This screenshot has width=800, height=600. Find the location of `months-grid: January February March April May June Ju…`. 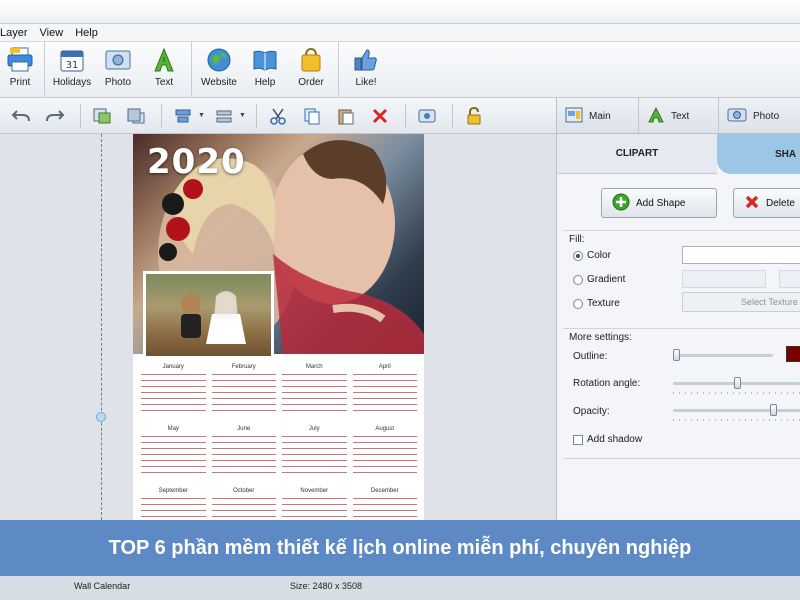

months-grid: January February March April May June Ju… is located at coordinates (279, 442).